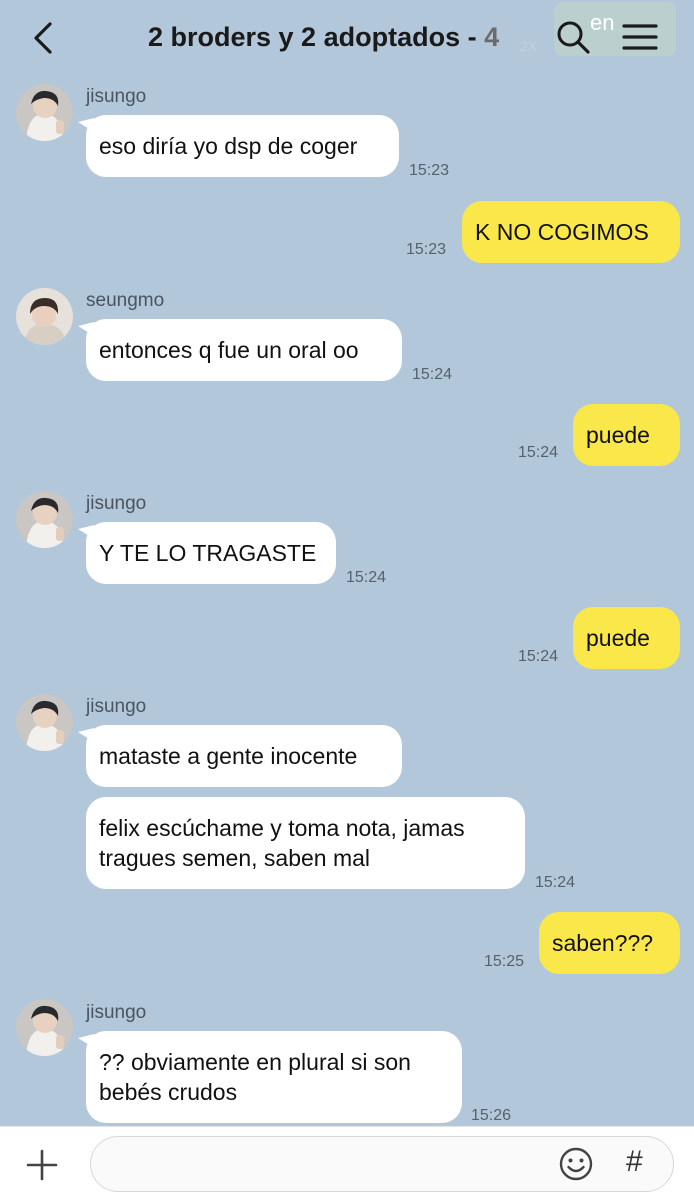 This screenshot has width=694, height=1200. Describe the element at coordinates (603, 943) in the screenshot. I see `message-text: saben???` at that location.